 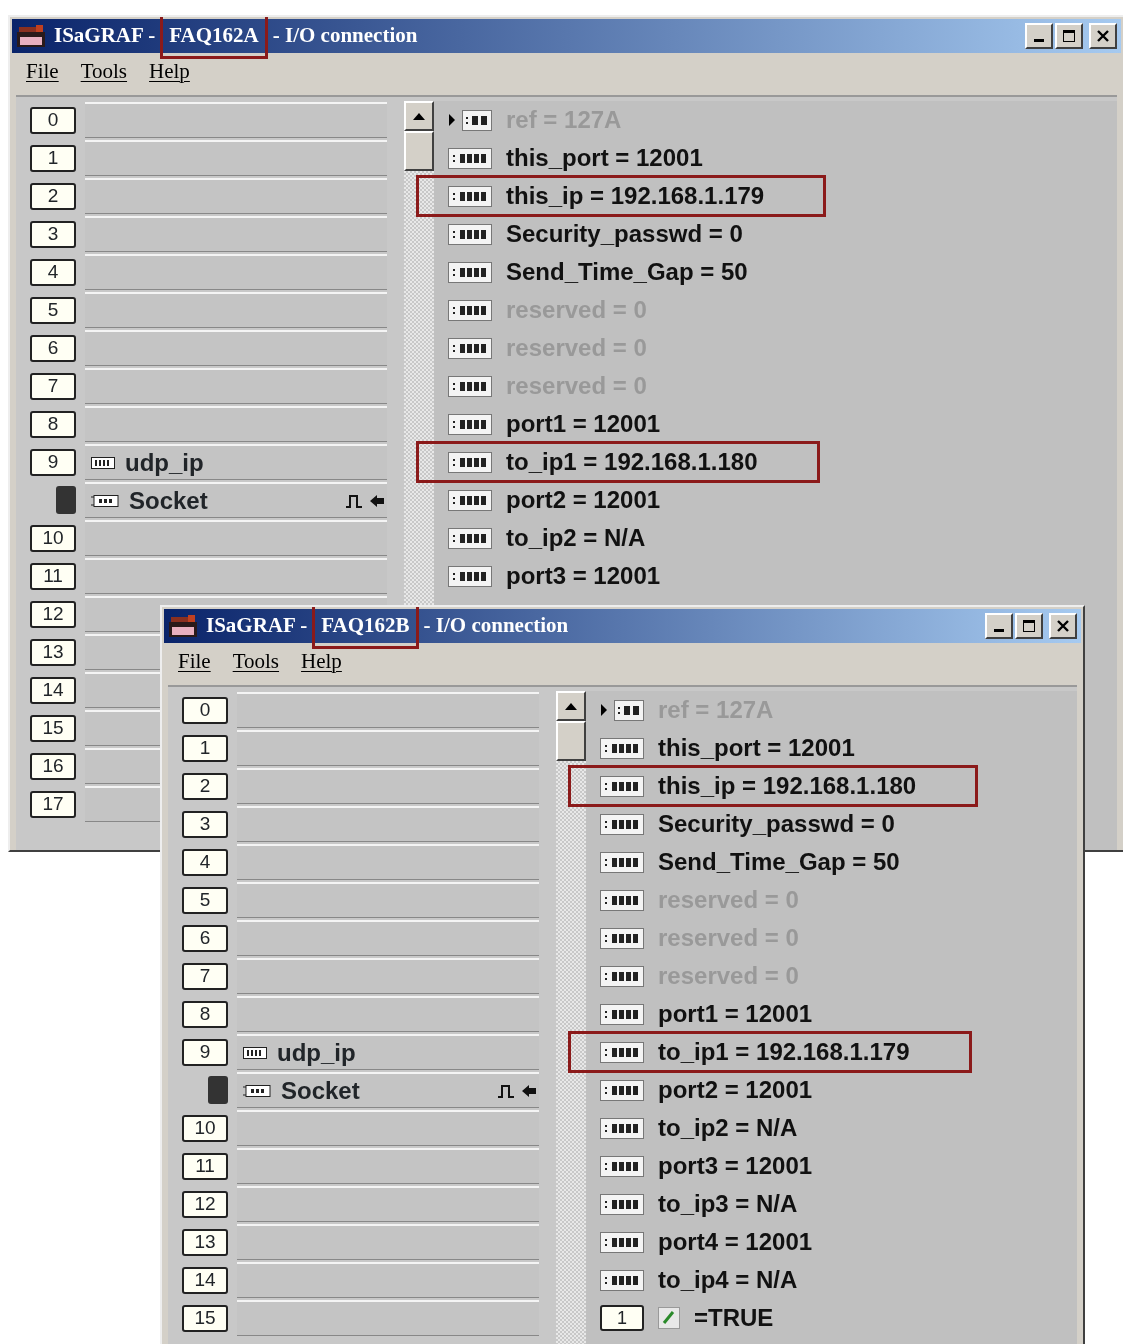 I want to click on parameter-text: to_ip1 = 192.168.1.179, so click(x=784, y=1052).